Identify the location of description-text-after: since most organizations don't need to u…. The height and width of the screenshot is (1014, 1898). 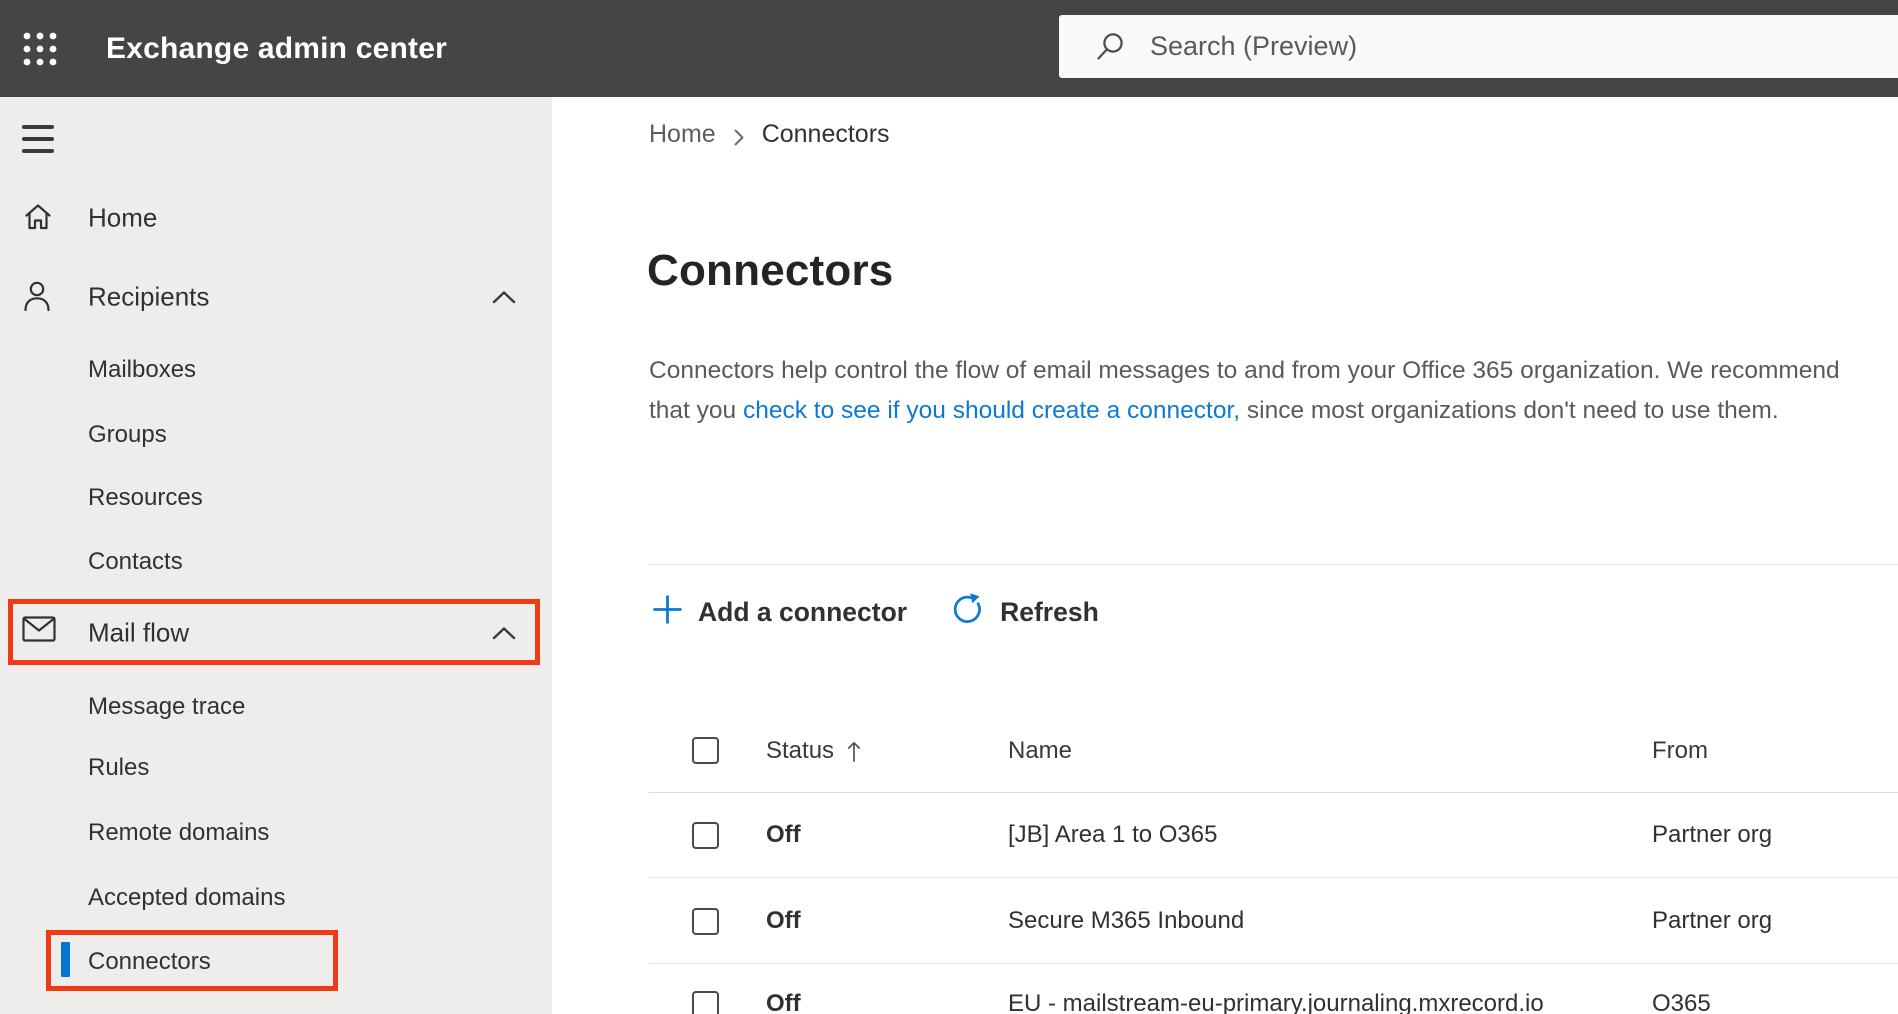
(1509, 410).